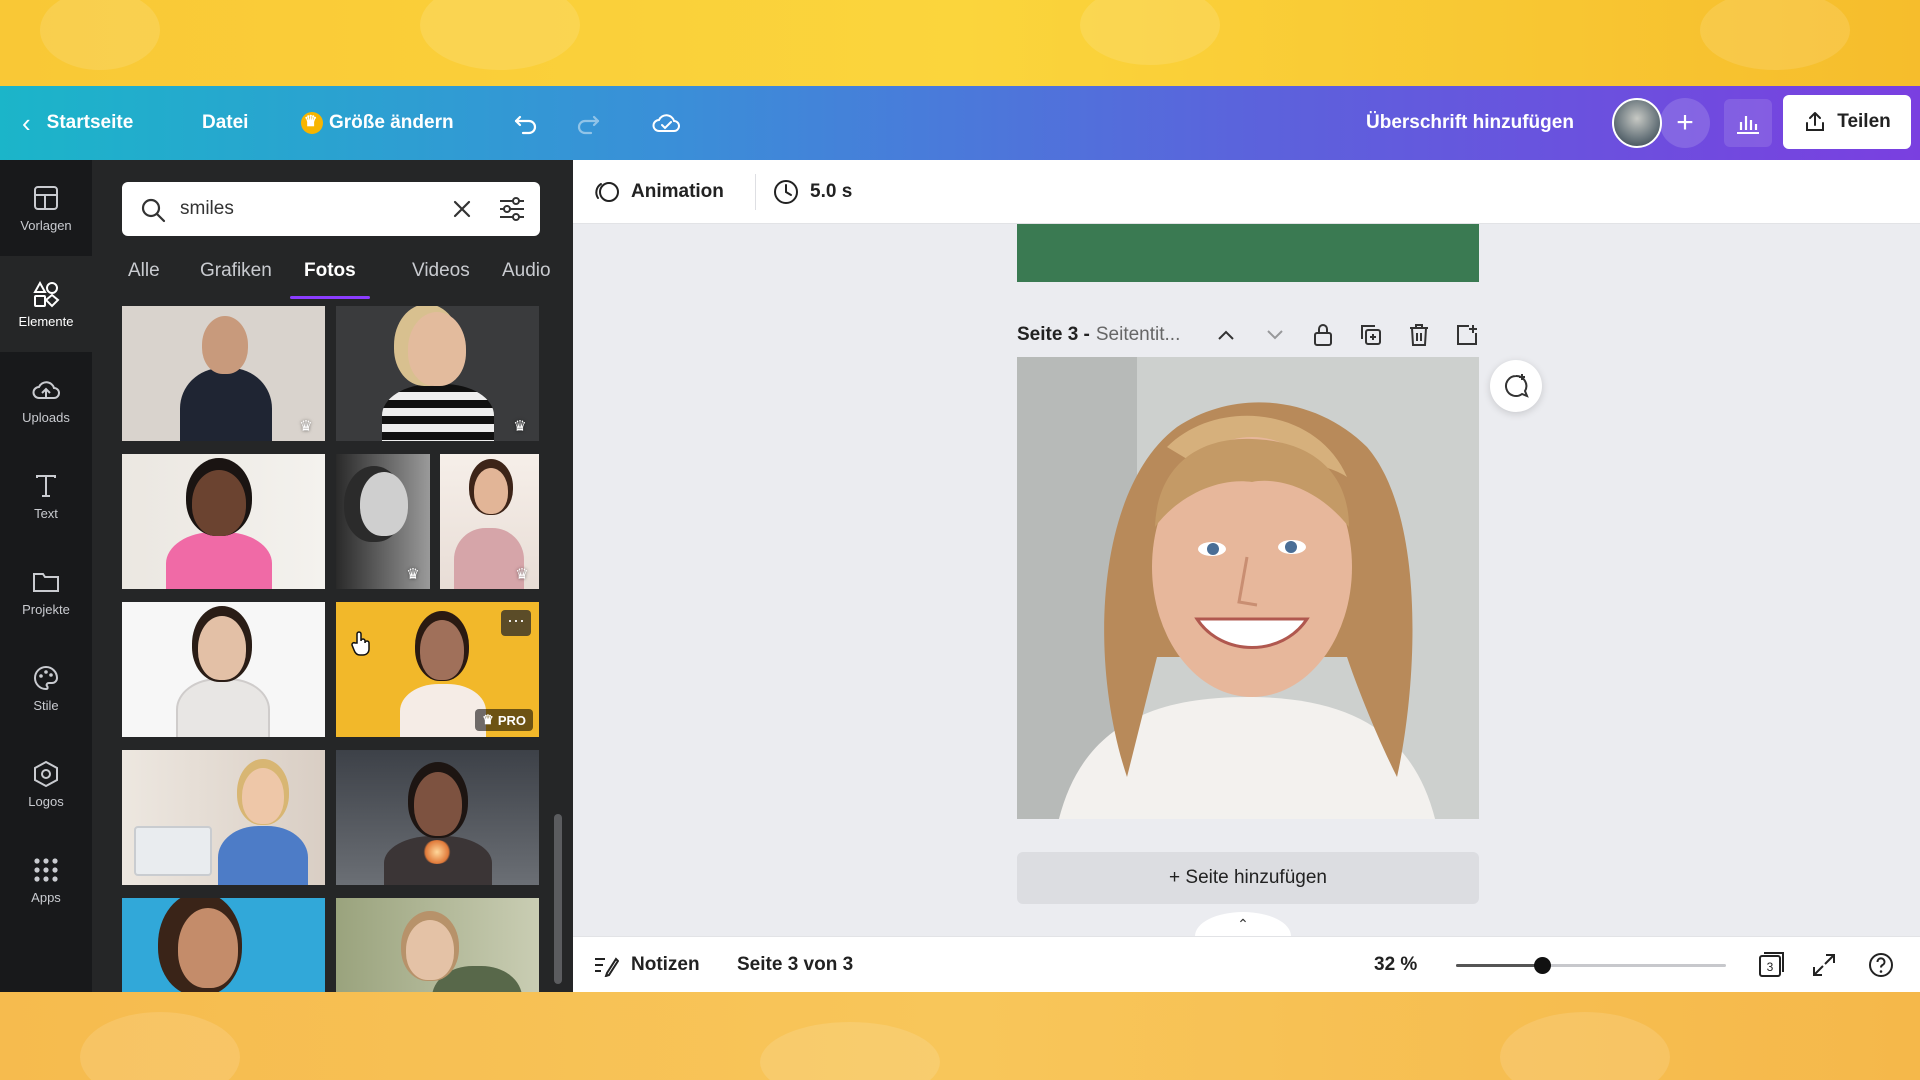 The image size is (1920, 1080). I want to click on notes-button: Notizen, so click(646, 964).